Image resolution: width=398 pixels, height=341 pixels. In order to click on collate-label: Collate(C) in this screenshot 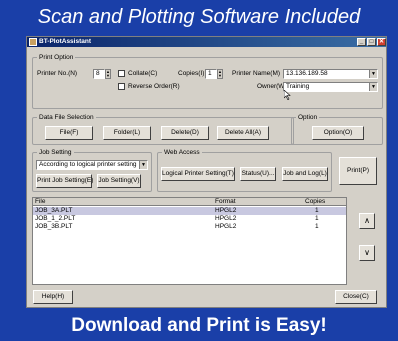, I will do `click(143, 73)`.